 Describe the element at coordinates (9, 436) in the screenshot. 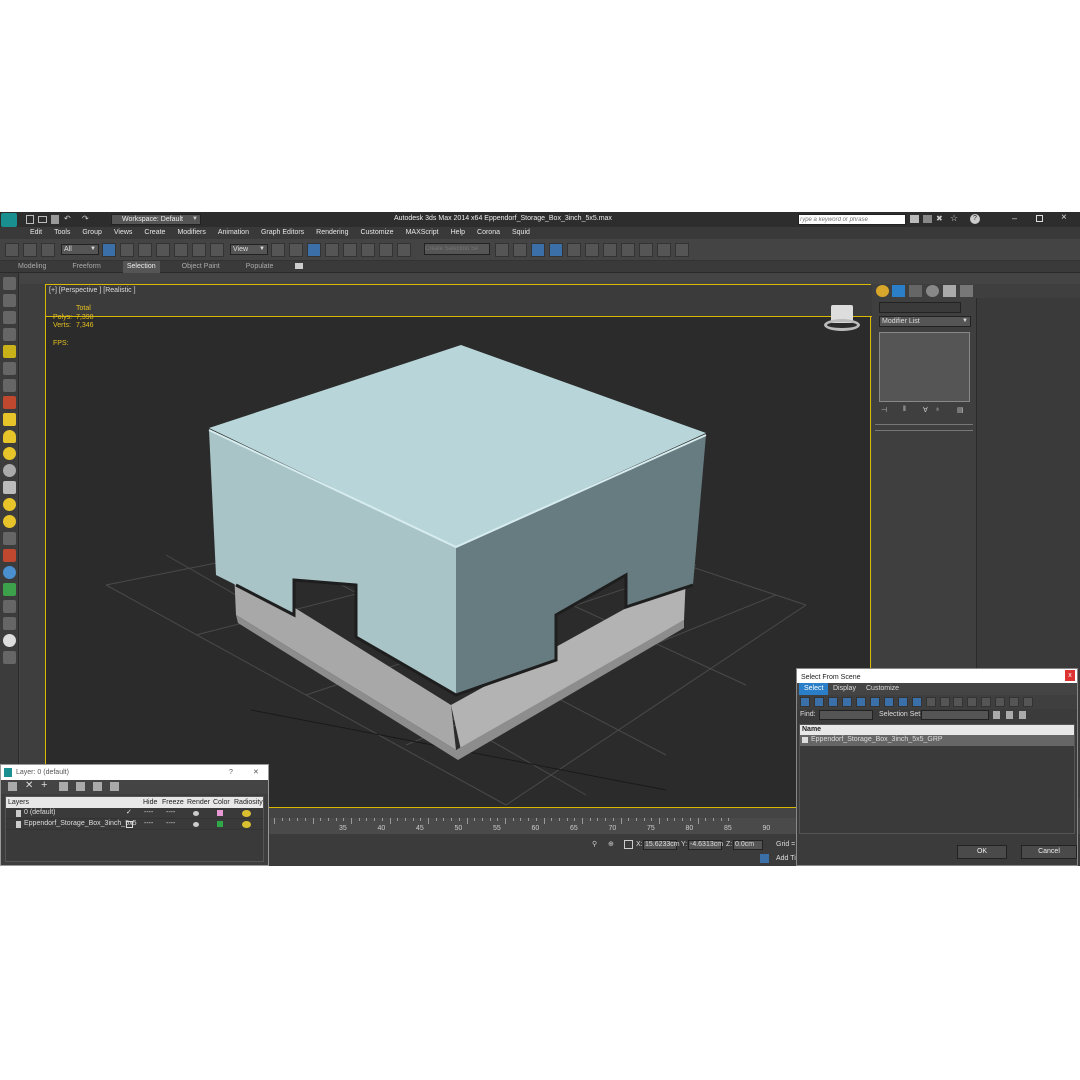

I see `cone-primitive-icon` at that location.